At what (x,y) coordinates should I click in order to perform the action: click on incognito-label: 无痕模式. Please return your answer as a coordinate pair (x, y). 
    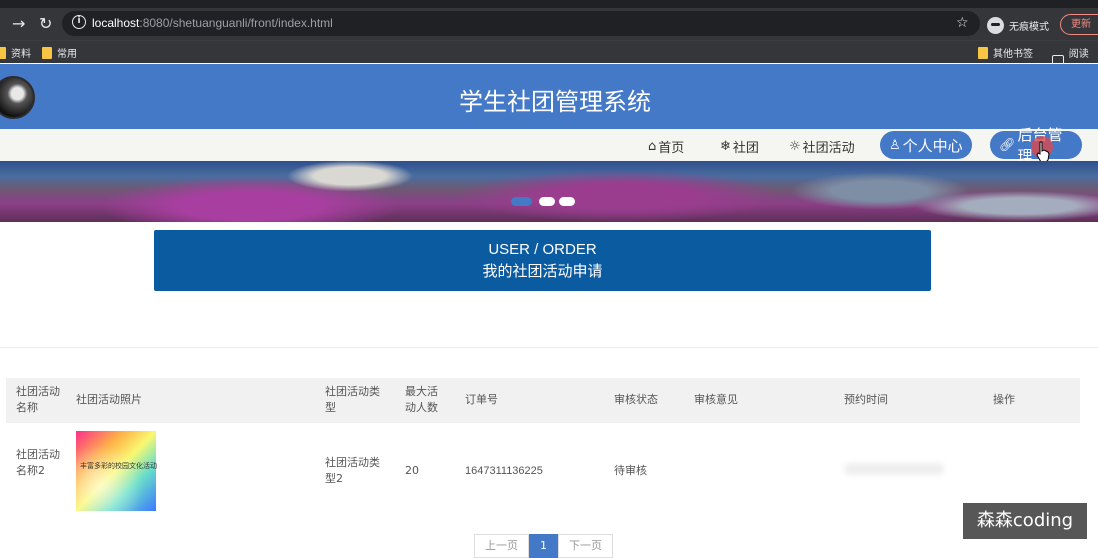
    Looking at the image, I should click on (1029, 27).